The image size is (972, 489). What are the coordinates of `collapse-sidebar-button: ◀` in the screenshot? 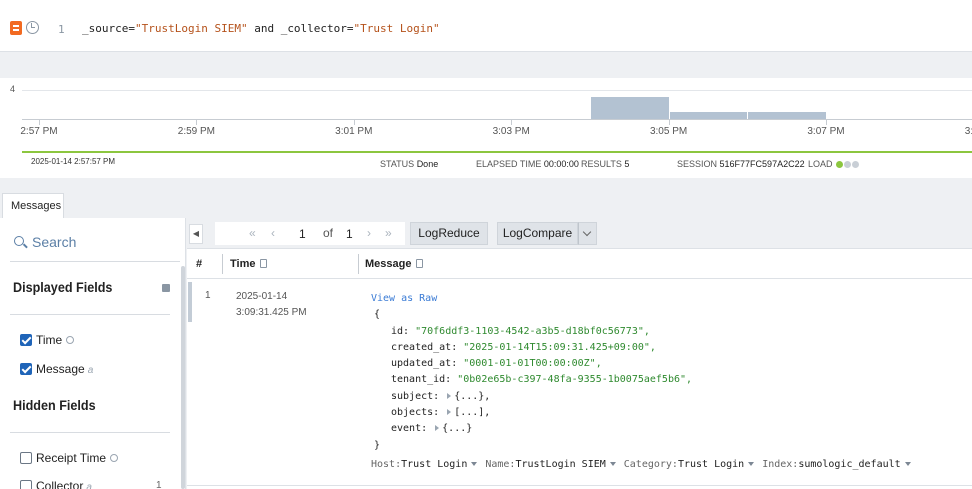 It's located at (196, 234).